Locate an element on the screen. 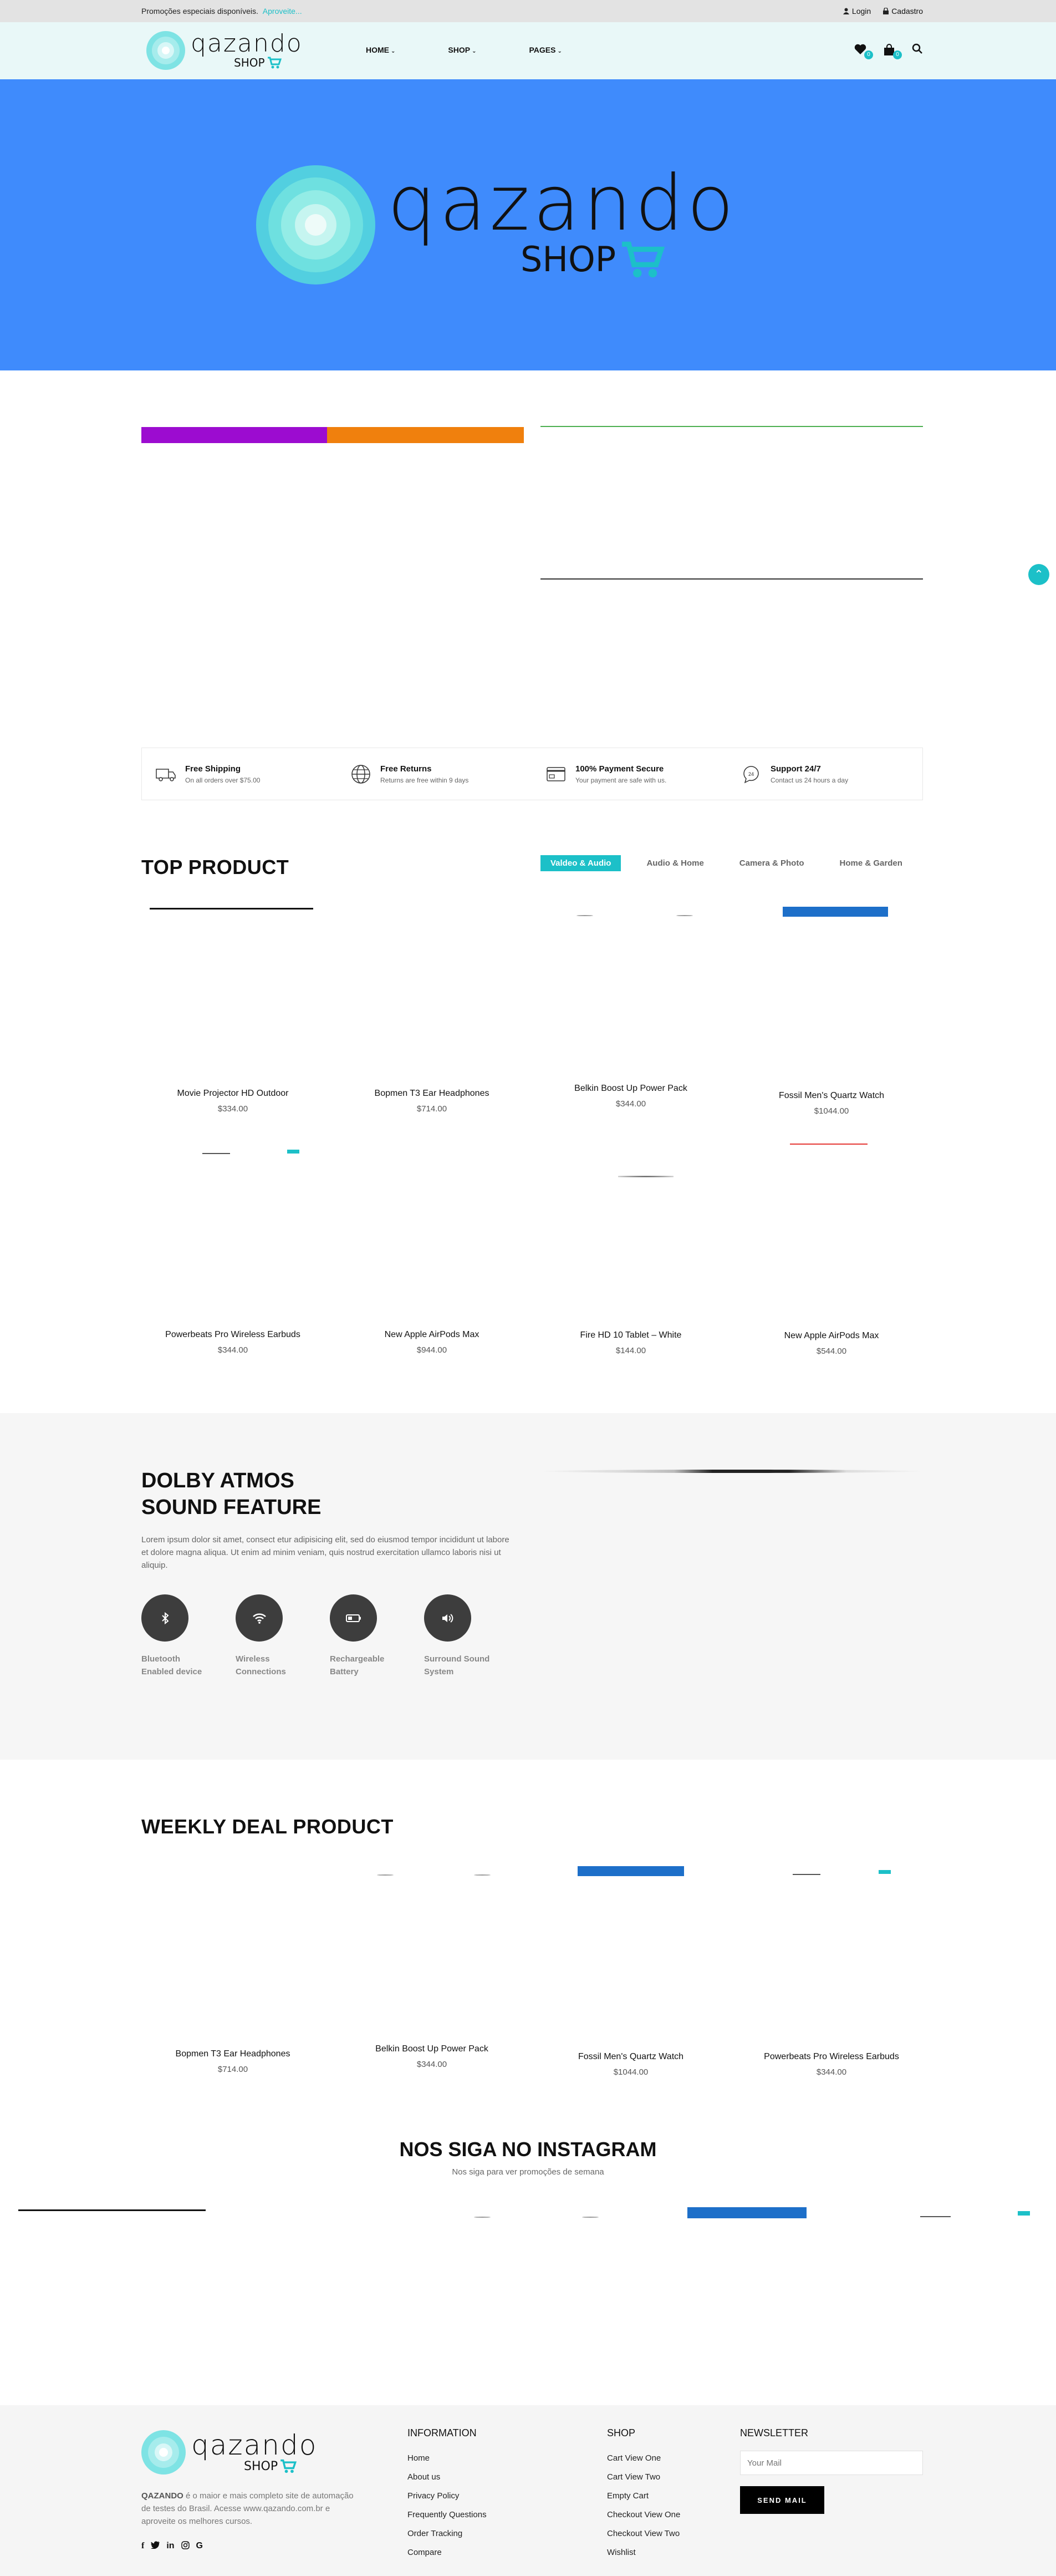 Image resolution: width=1056 pixels, height=2576 pixels. send-mail-button: SEND MAIL is located at coordinates (782, 2500).